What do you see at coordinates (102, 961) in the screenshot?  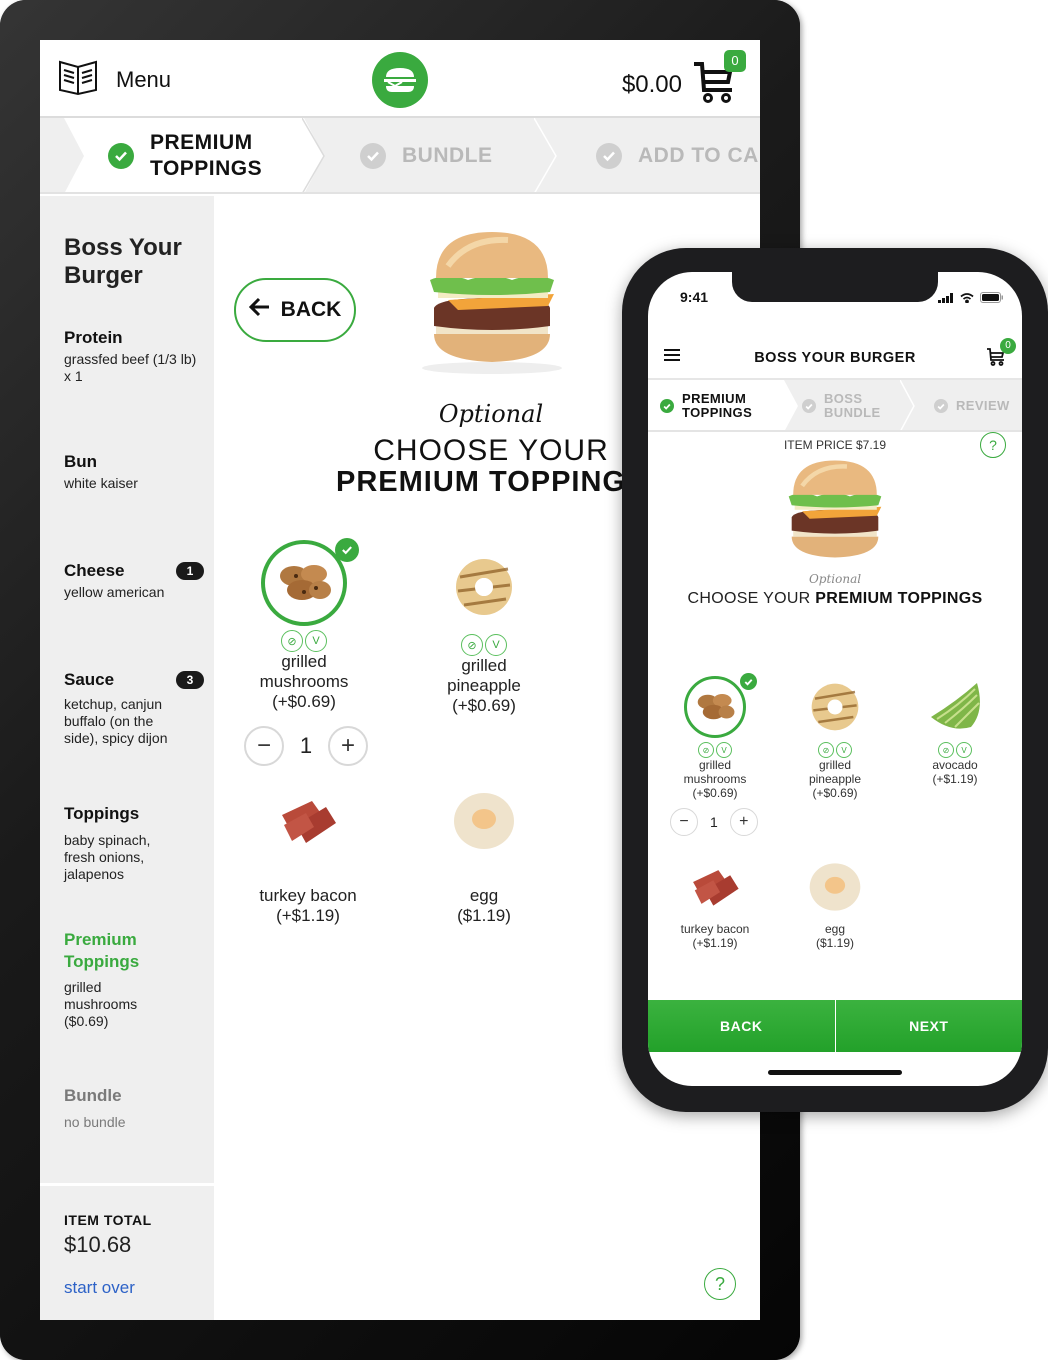 I see `section-title-line2: Toppings` at bounding box center [102, 961].